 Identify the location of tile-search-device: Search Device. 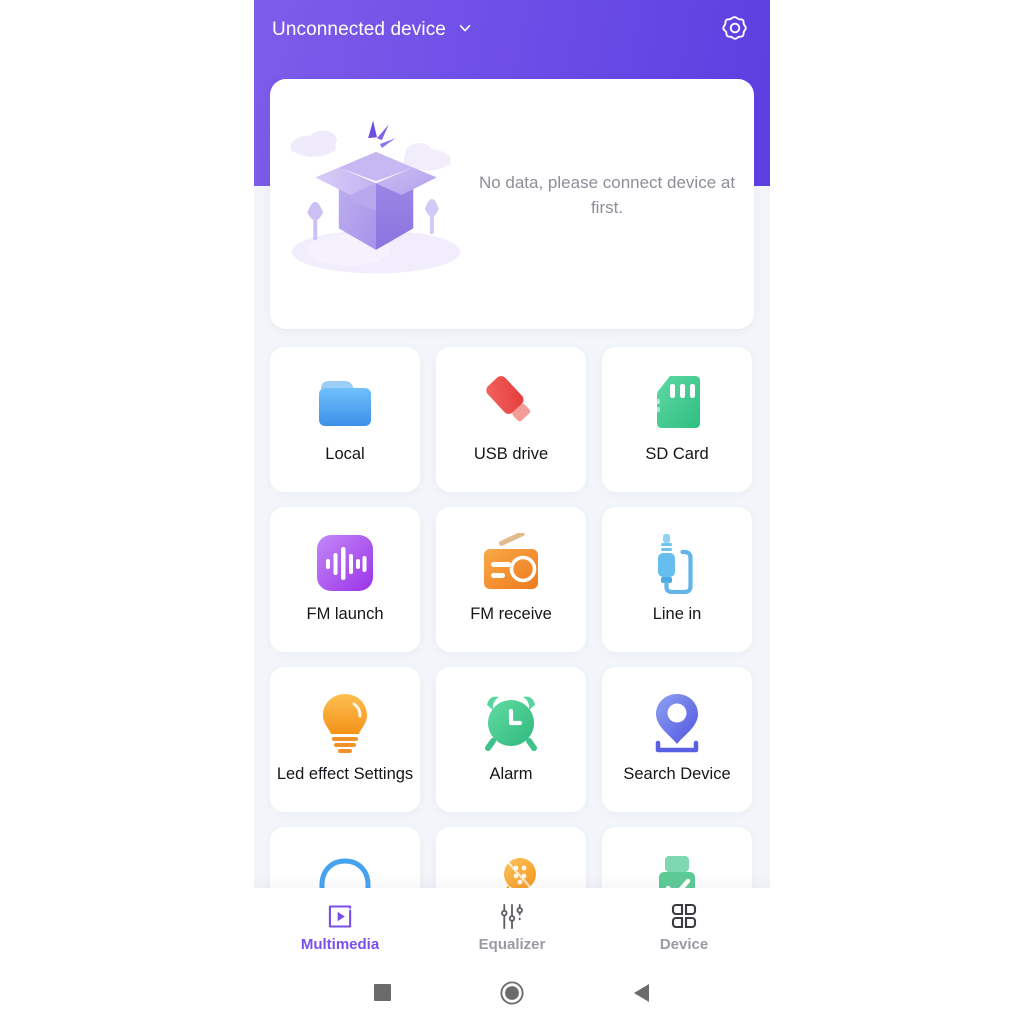
(677, 739).